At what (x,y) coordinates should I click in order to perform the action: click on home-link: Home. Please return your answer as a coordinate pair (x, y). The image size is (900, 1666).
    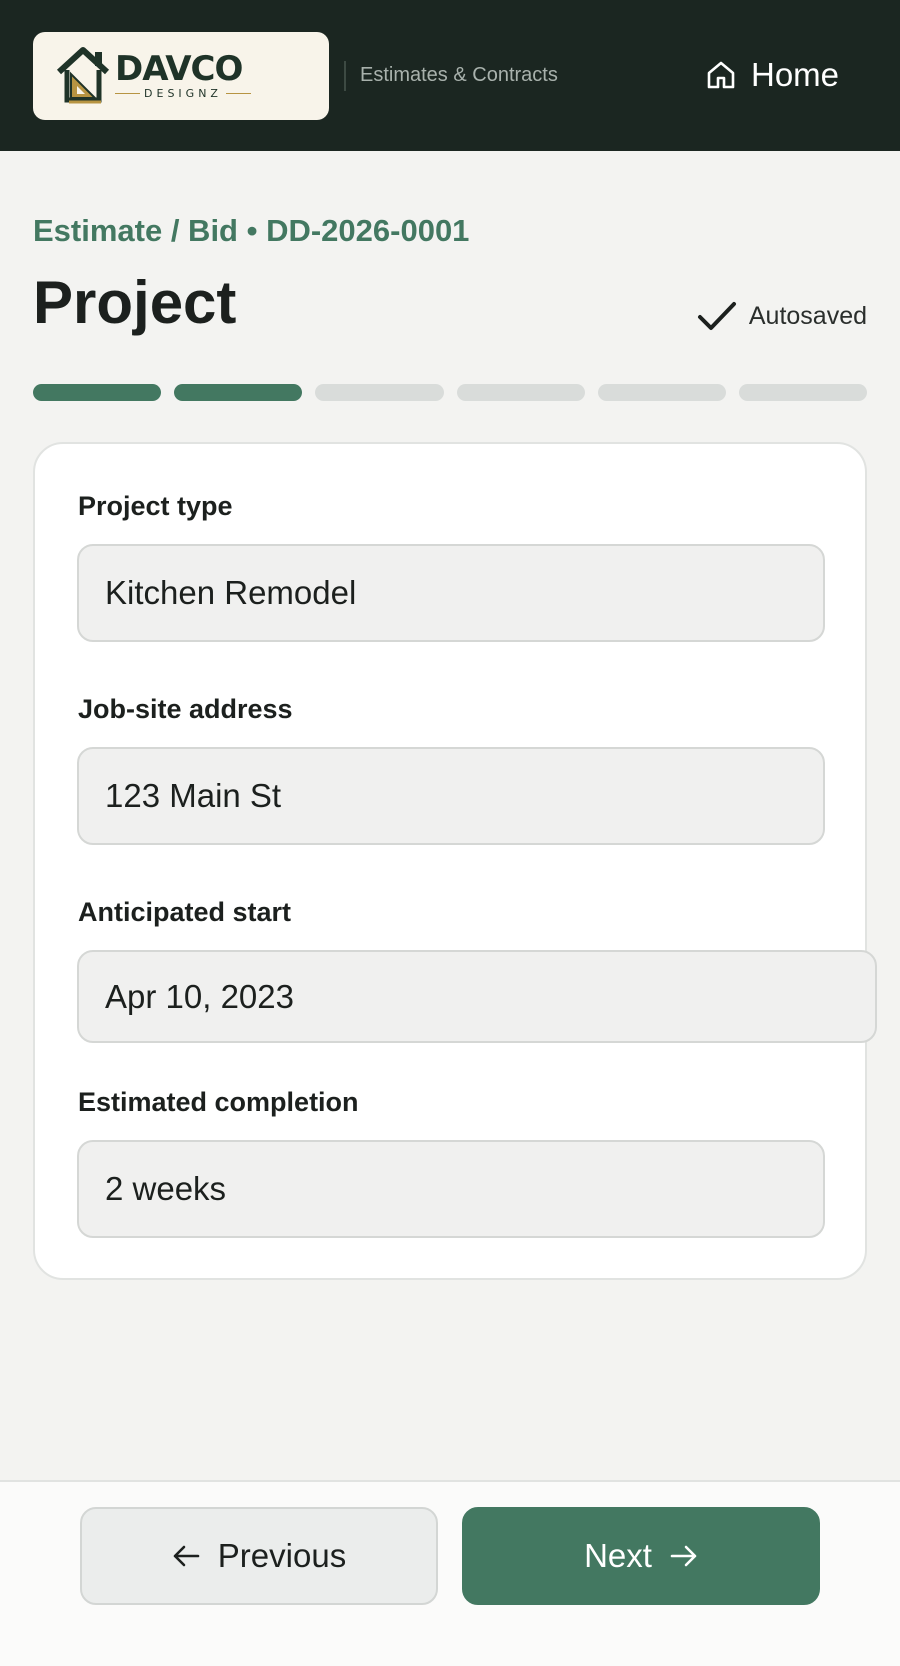
    Looking at the image, I should click on (772, 75).